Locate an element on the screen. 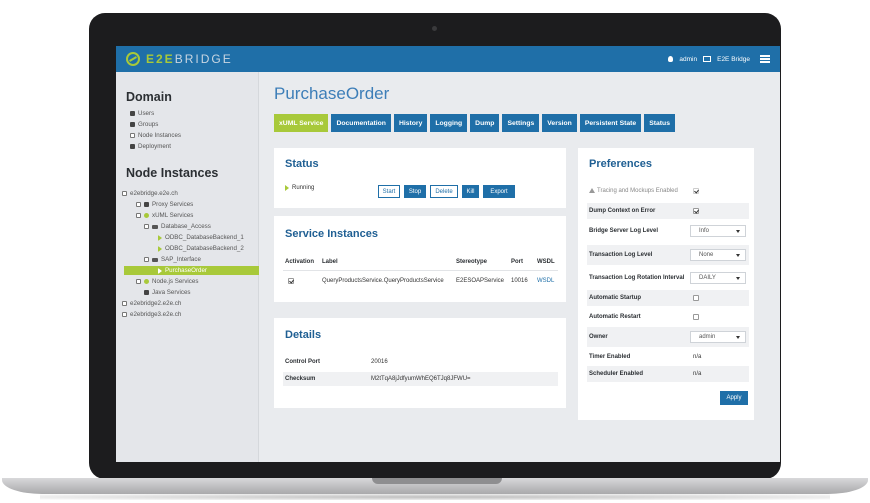  tree-label: ODBC_DatabaseBackend_2 is located at coordinates (204, 248).